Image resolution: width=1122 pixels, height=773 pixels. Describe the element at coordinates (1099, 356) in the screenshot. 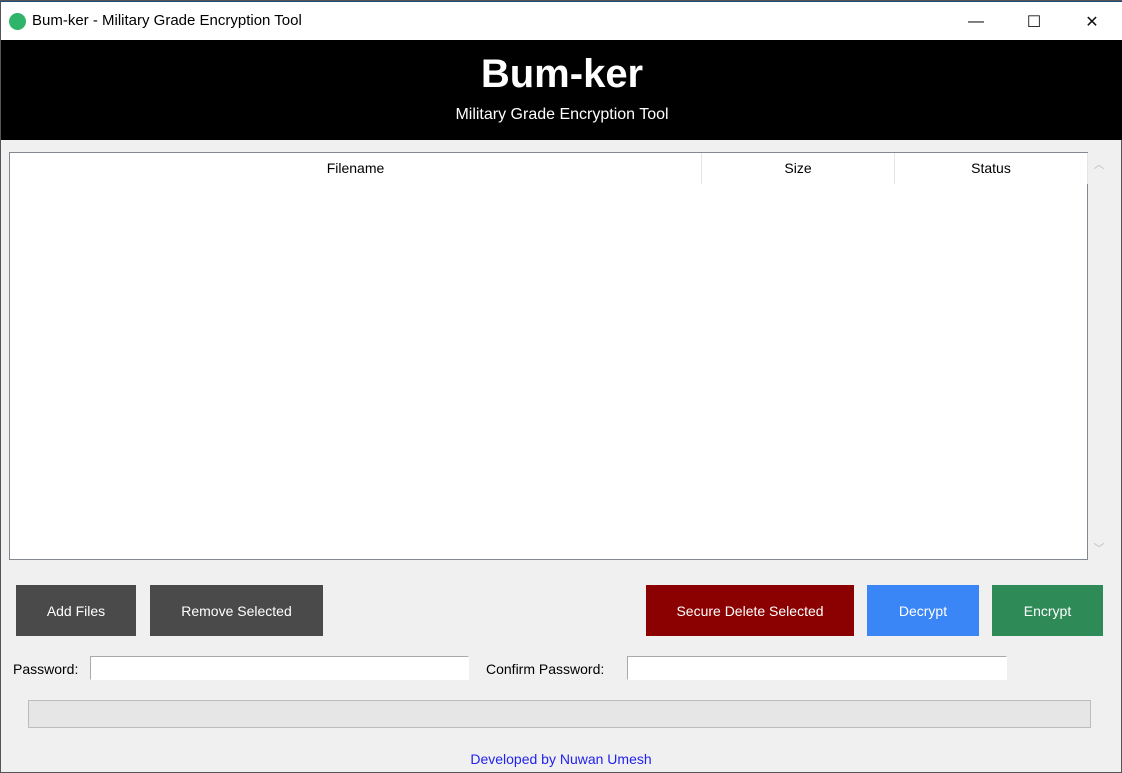

I see `vertical-scrollbar: ︿ ﹀` at that location.